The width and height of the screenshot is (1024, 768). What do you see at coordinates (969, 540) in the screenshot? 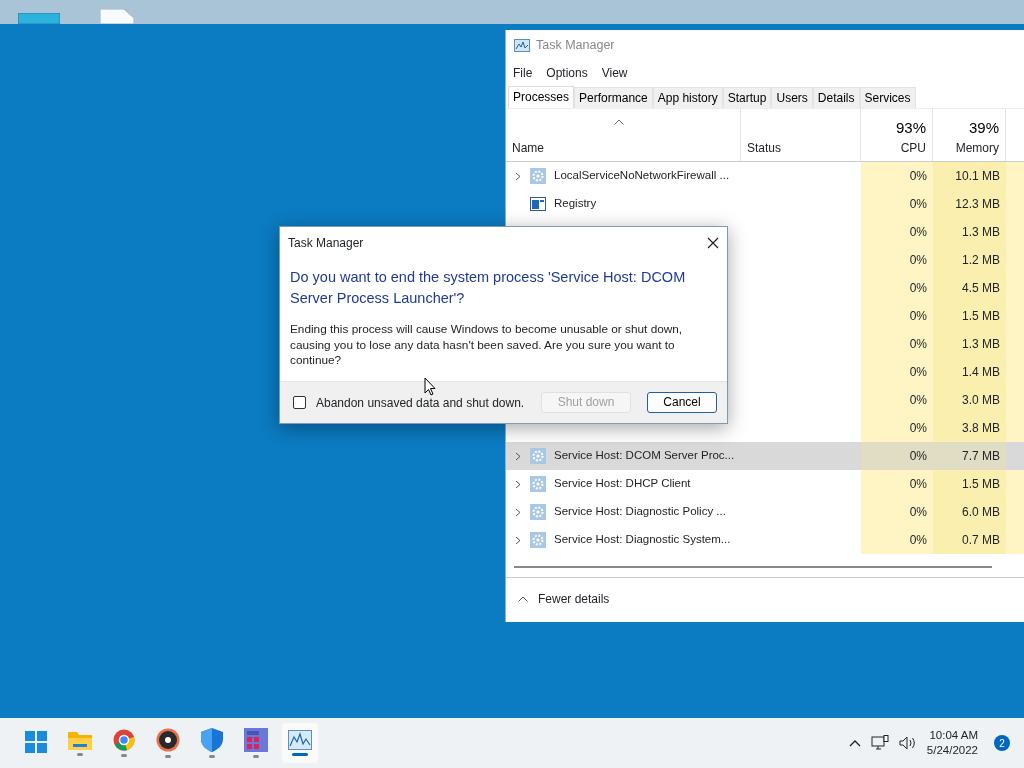
I see `memory-cell: 0.7 MB` at bounding box center [969, 540].